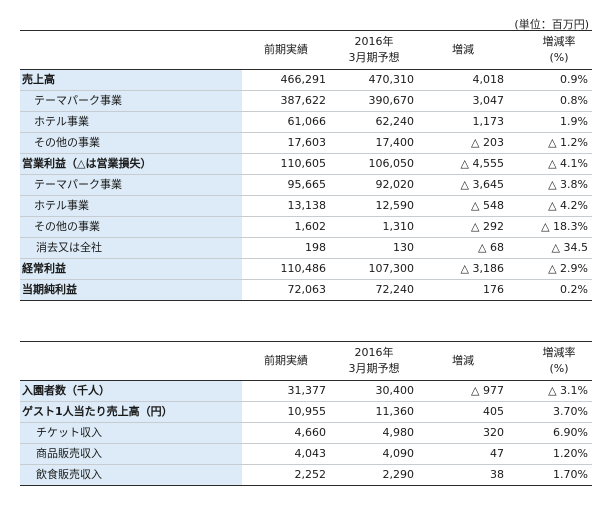  I want to click on change-value: △ 977, so click(463, 391).